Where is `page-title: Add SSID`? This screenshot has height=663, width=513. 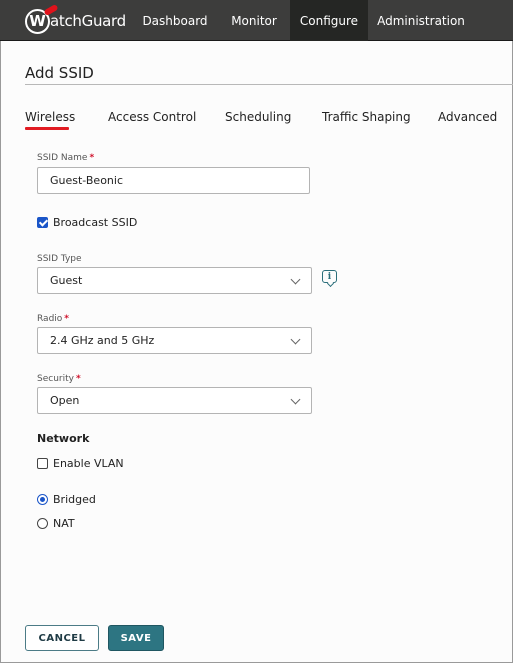 page-title: Add SSID is located at coordinates (59, 73).